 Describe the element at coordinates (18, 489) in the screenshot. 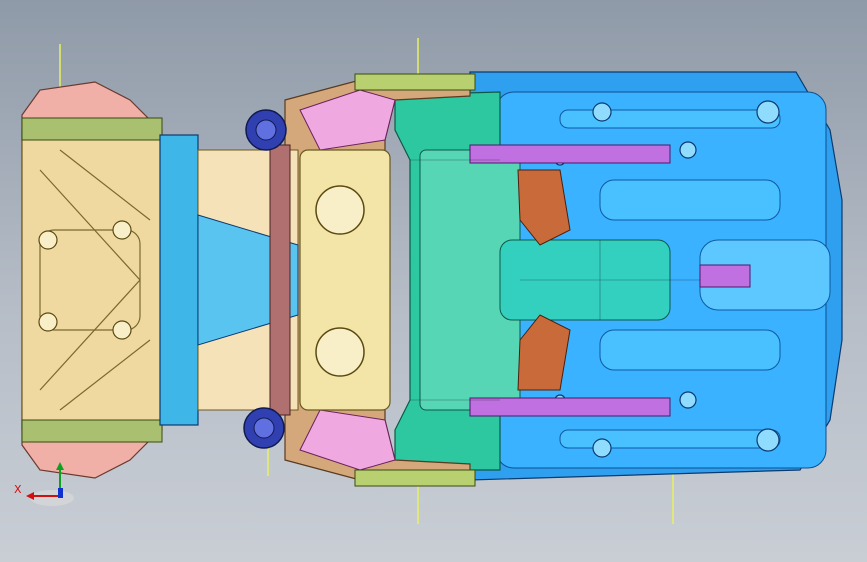

I see `x-axis-label: X` at that location.